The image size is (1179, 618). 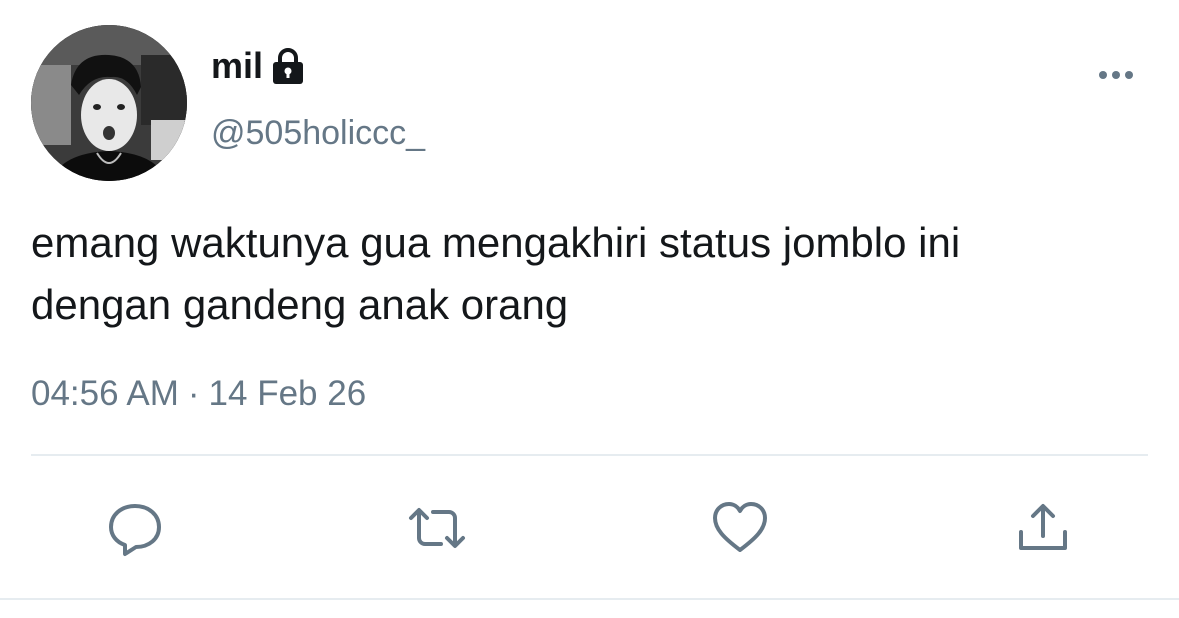 I want to click on reply-button, so click(x=135, y=528).